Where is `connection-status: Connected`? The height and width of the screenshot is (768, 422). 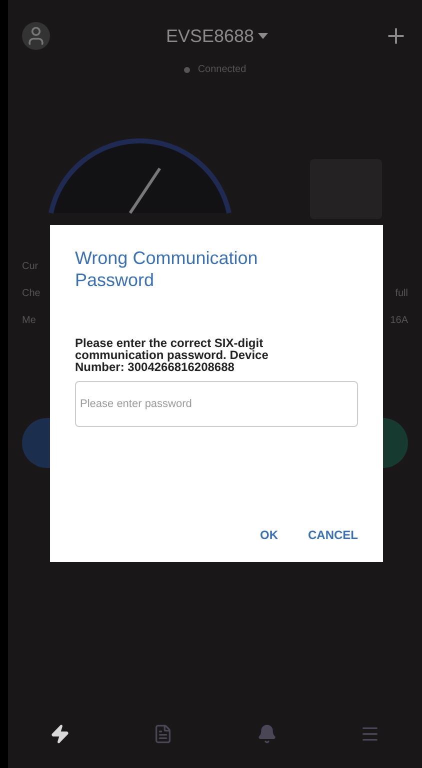
connection-status: Connected is located at coordinates (222, 70).